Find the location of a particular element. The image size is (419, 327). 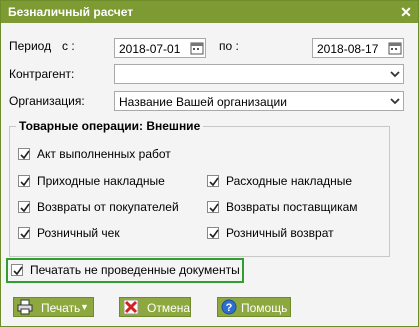

counterparty-select is located at coordinates (259, 74).